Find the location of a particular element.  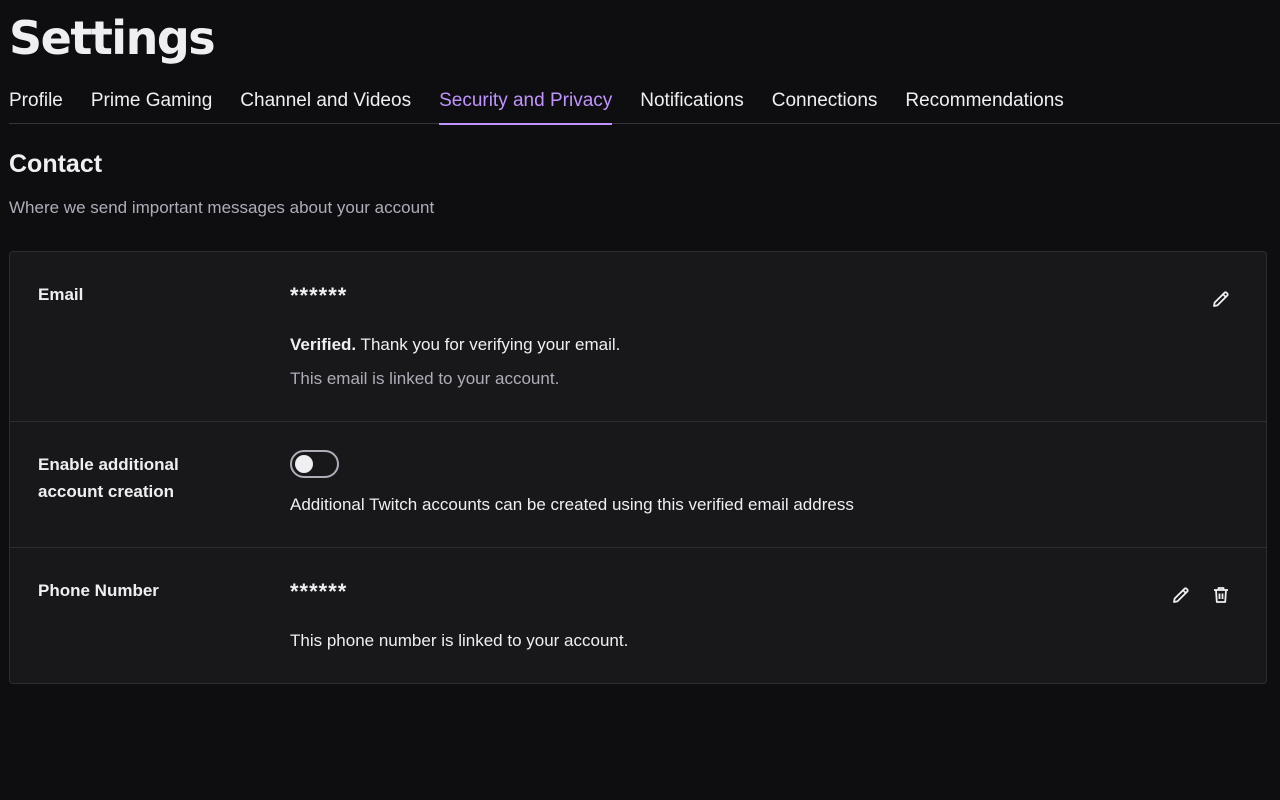

additional-account-label: Enable additional account creation is located at coordinates (108, 478).